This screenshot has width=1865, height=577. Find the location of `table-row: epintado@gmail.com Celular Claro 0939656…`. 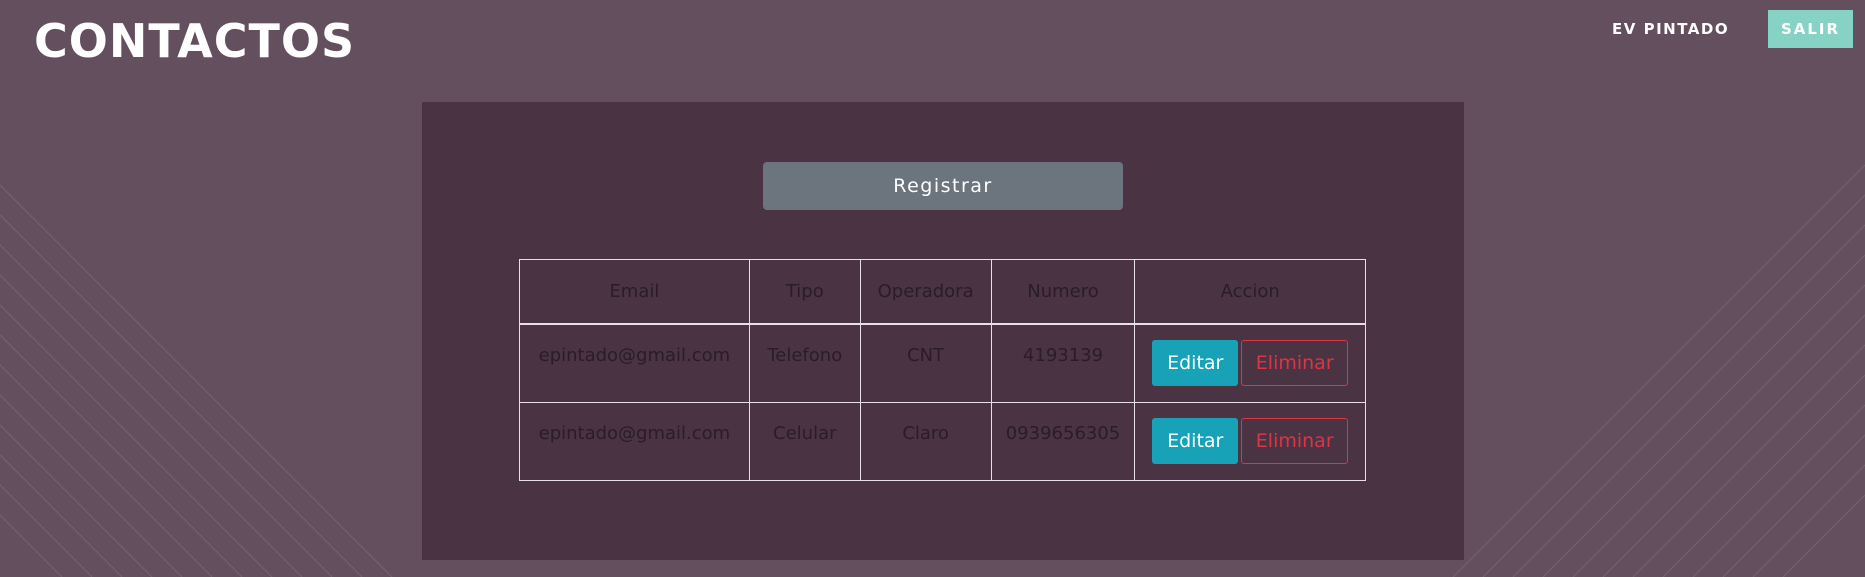

table-row: epintado@gmail.com Celular Claro 0939656… is located at coordinates (942, 441).